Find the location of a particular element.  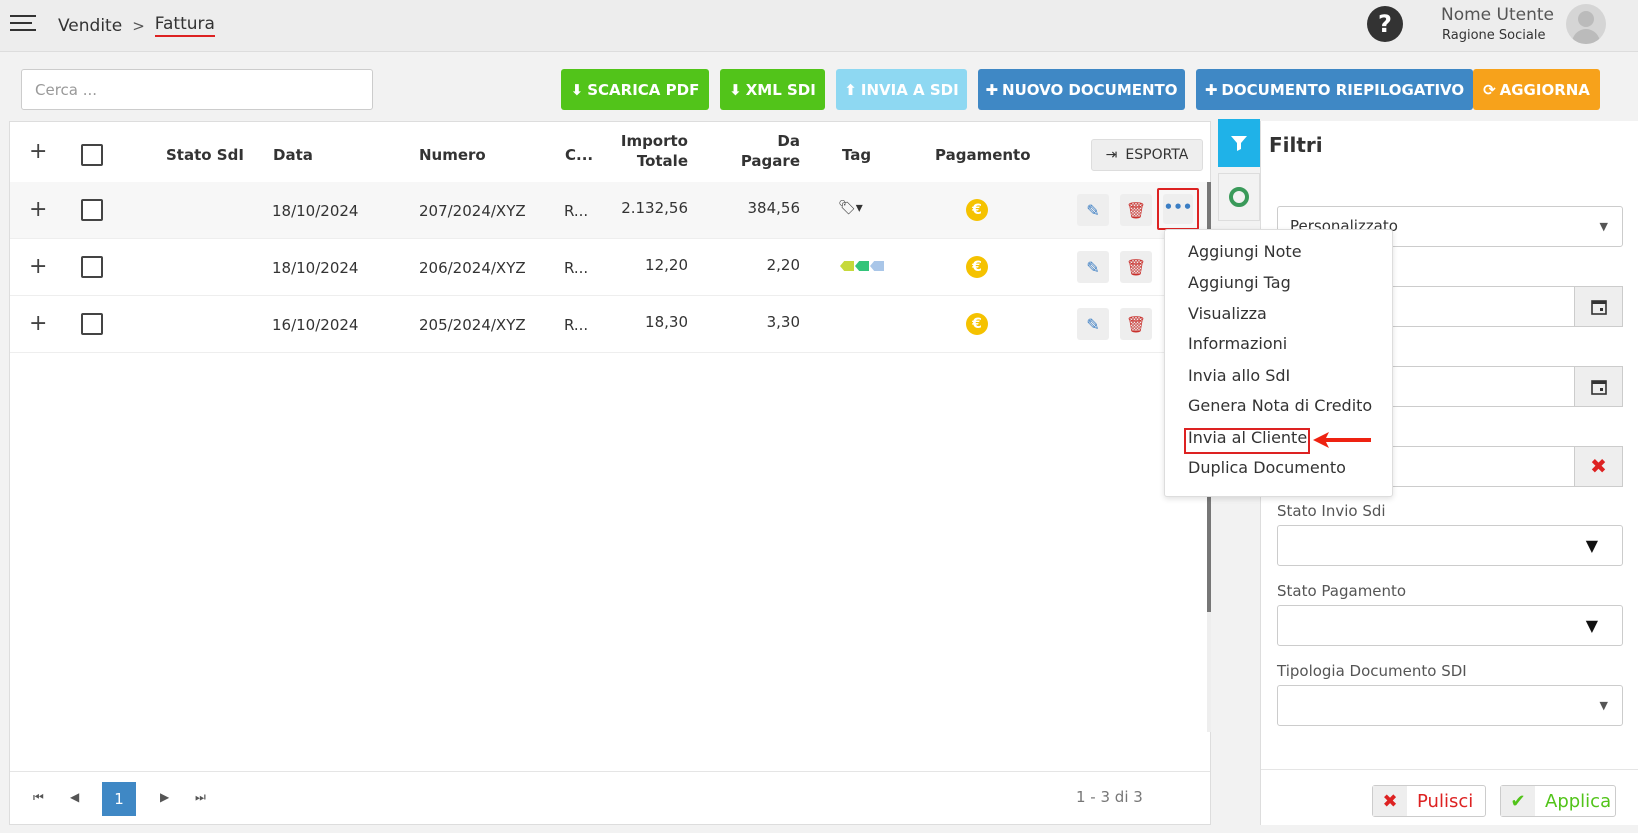

cell-importo: 12,20 is located at coordinates (666, 265).